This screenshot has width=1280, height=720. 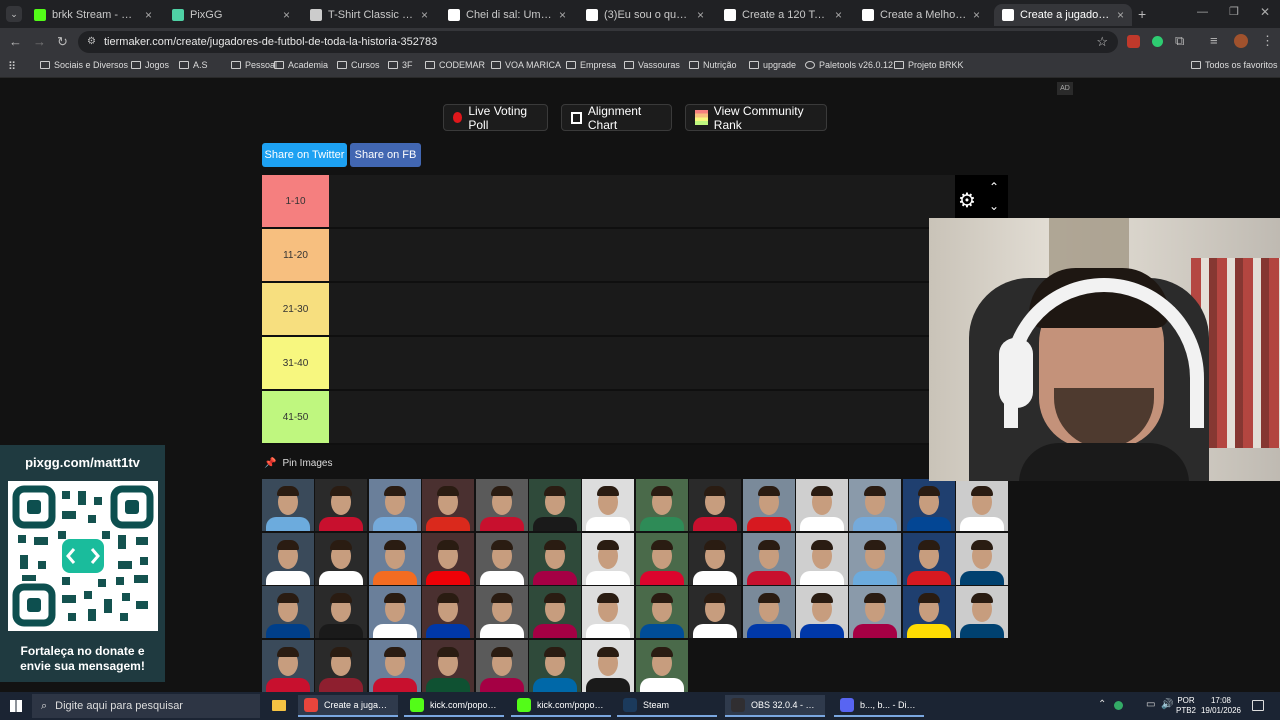 What do you see at coordinates (635, 418) in the screenshot?
I see `tier-row: 41-50` at bounding box center [635, 418].